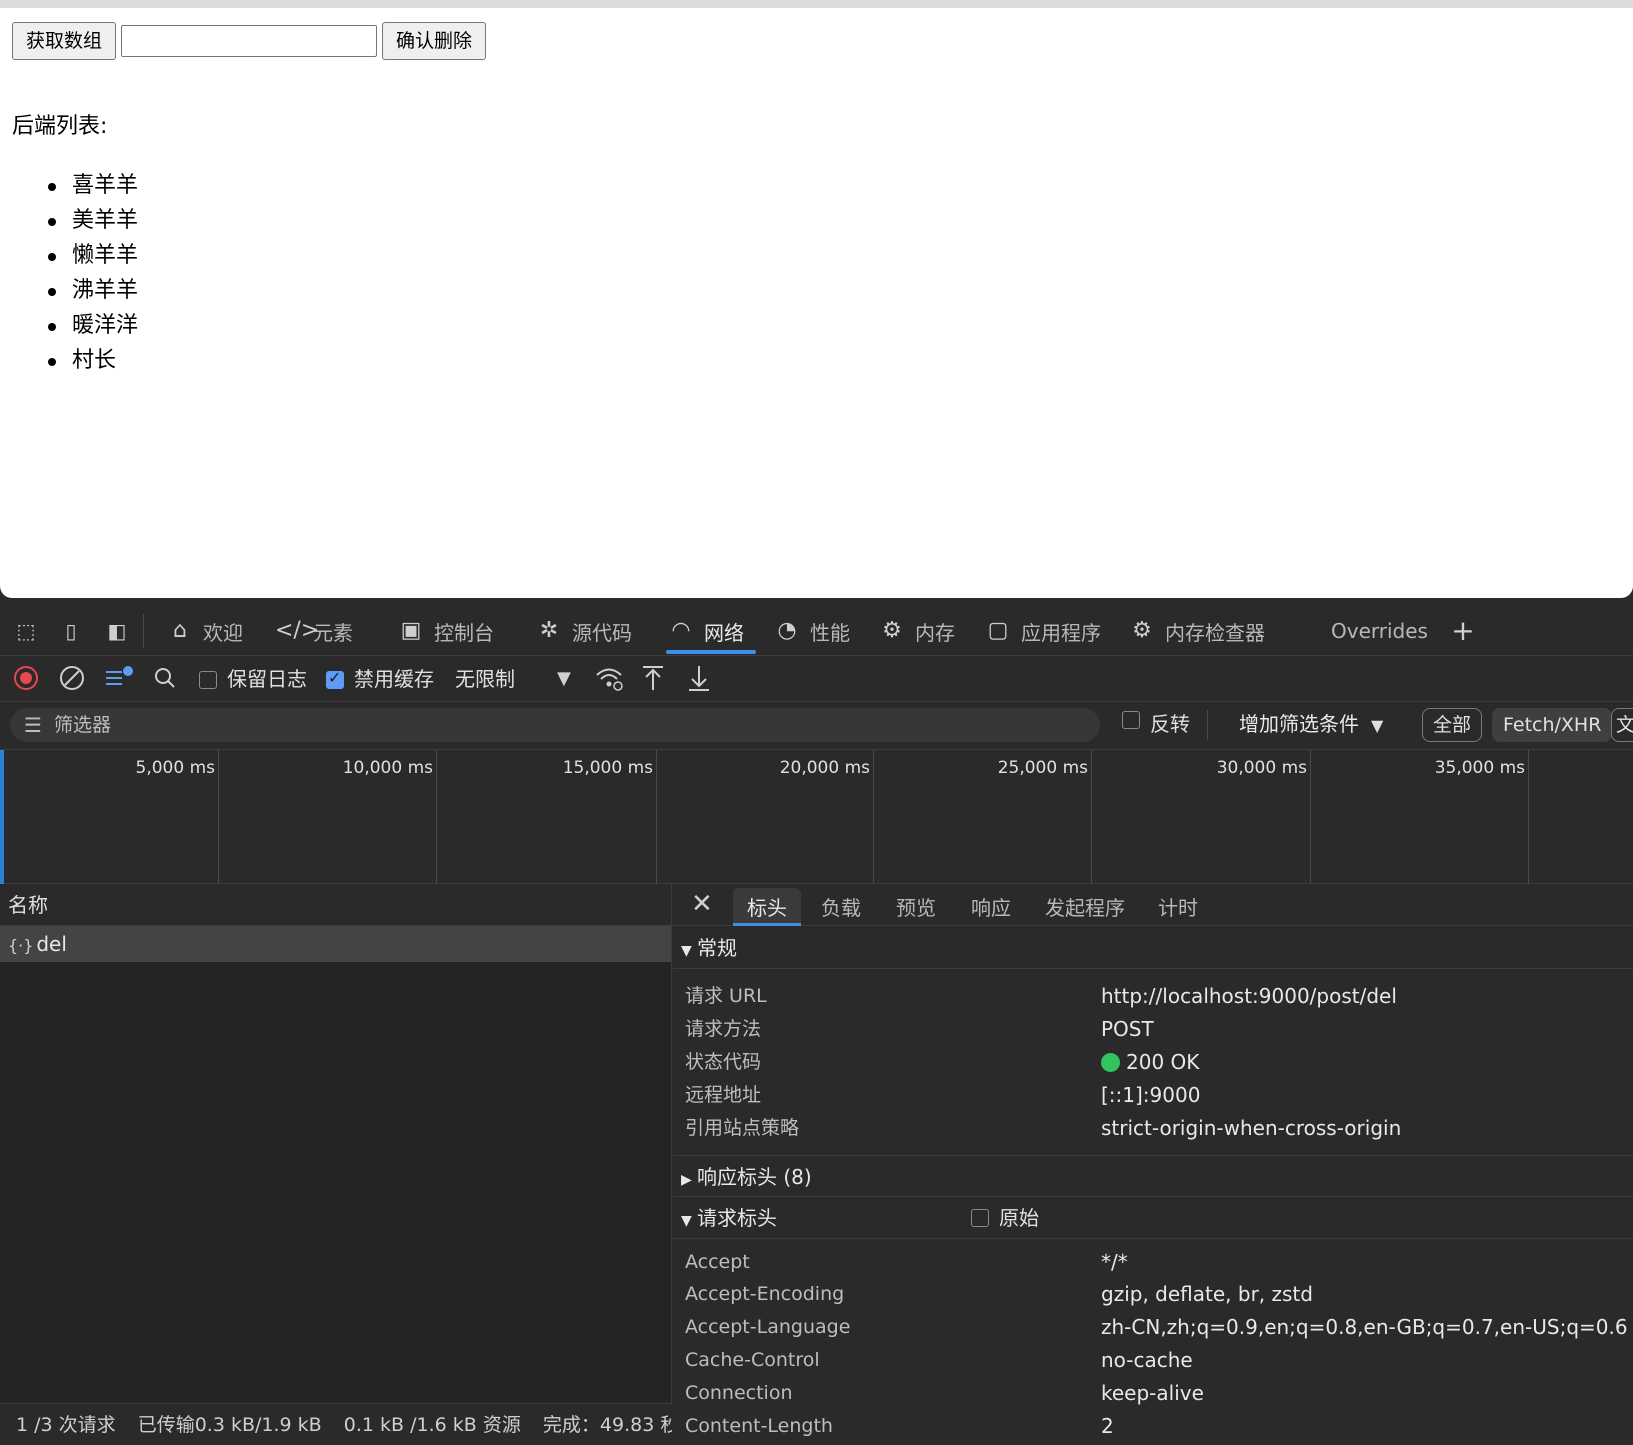  Describe the element at coordinates (165, 679) in the screenshot. I see `search-icon` at that location.